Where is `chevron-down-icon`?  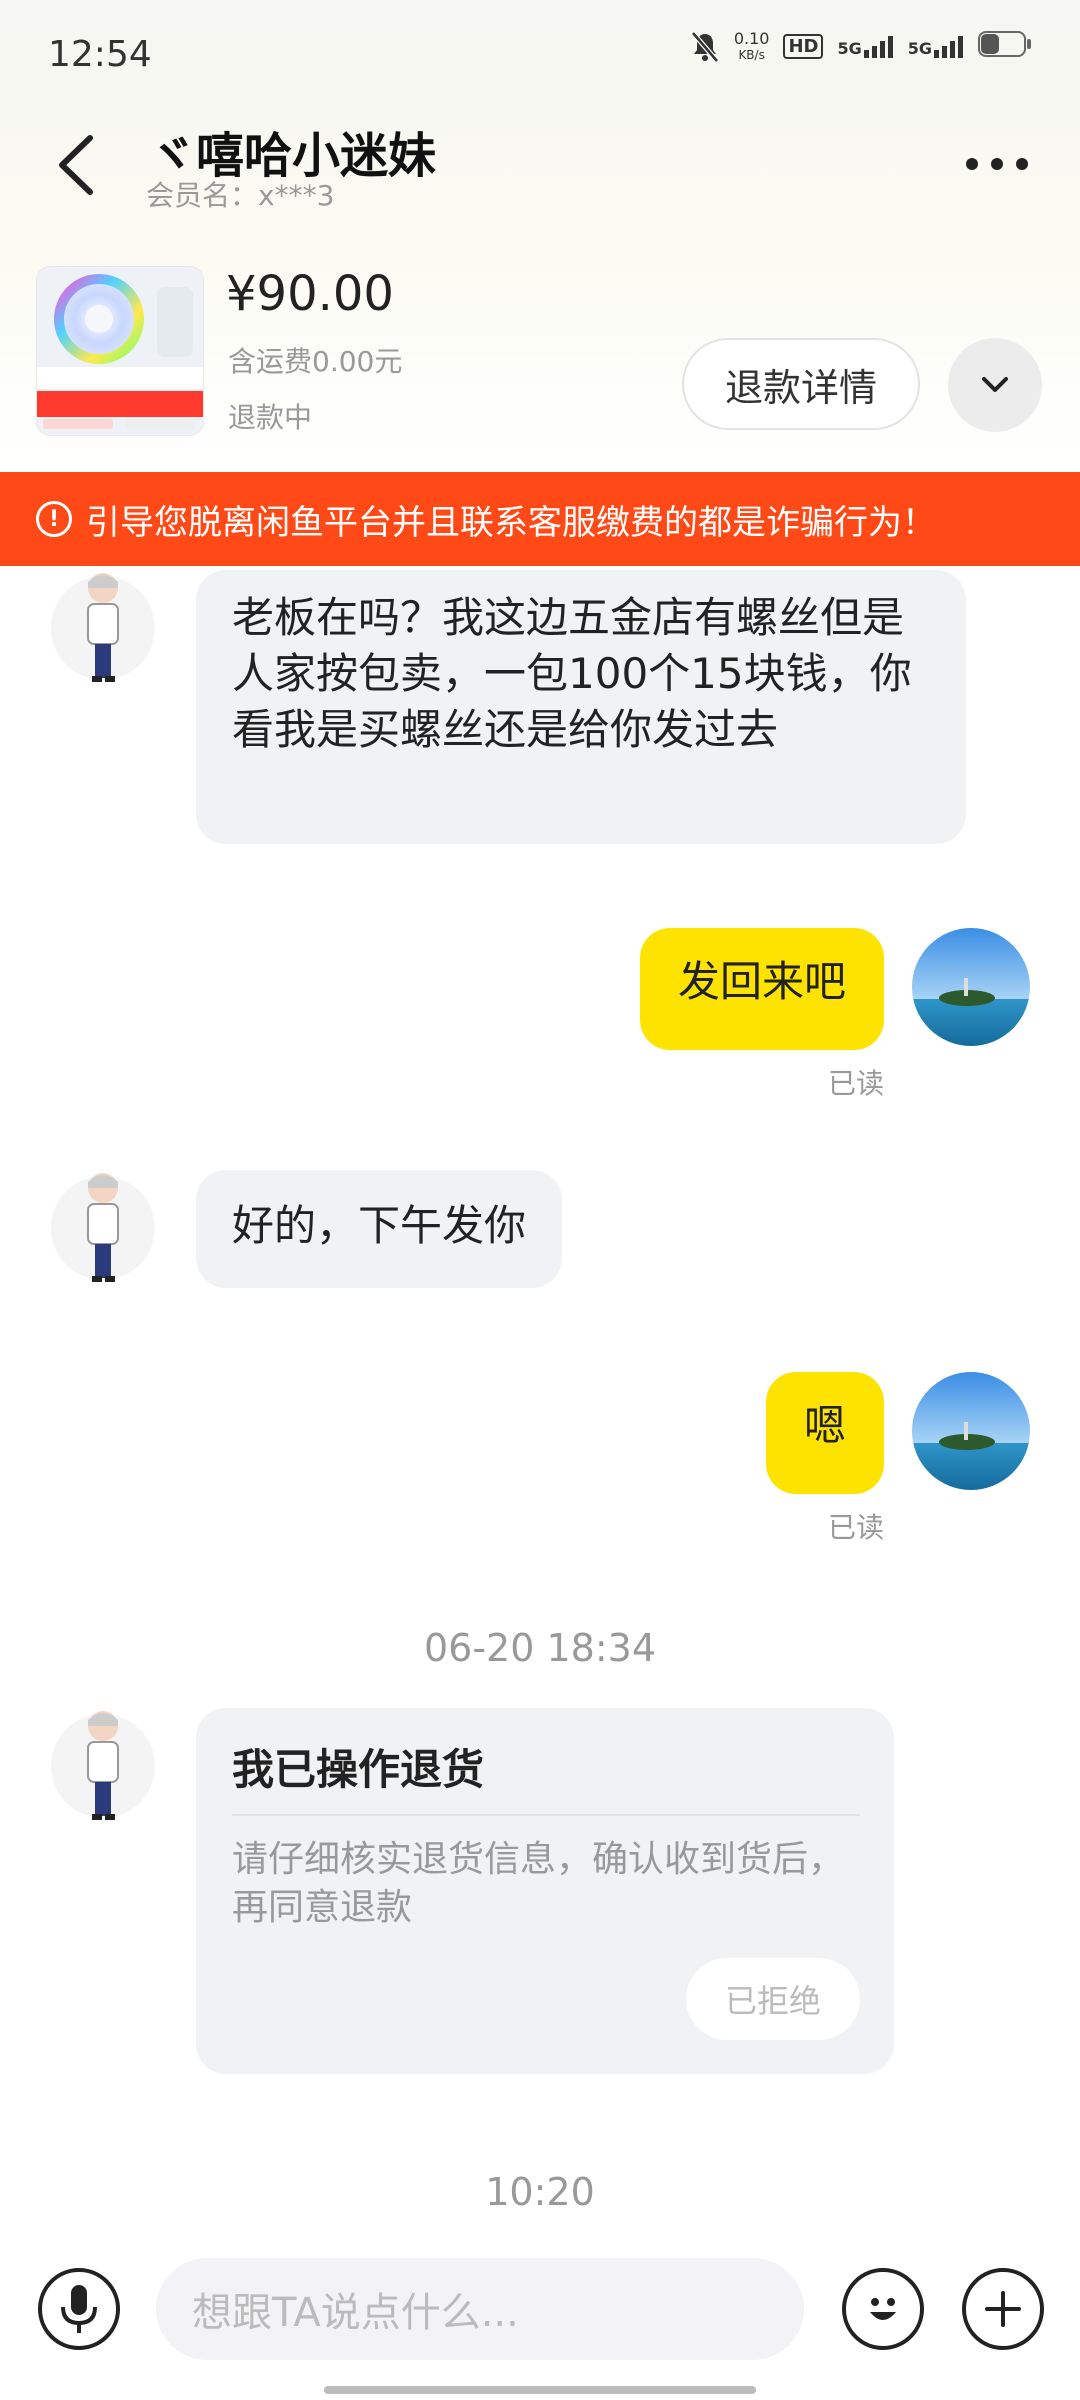
chevron-down-icon is located at coordinates (995, 384).